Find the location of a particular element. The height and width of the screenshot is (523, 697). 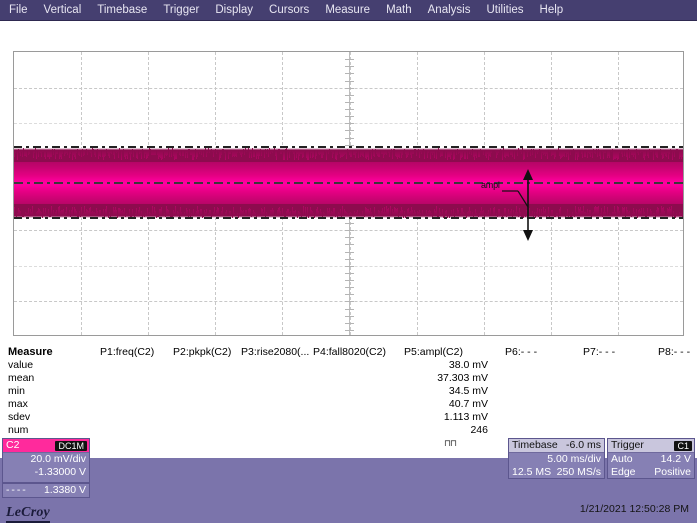

measure-row-label-value: value is located at coordinates (21, 365).